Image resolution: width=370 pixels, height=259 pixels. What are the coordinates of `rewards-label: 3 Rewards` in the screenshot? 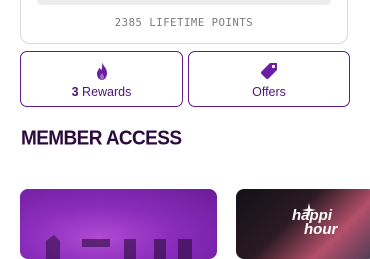 It's located at (101, 92).